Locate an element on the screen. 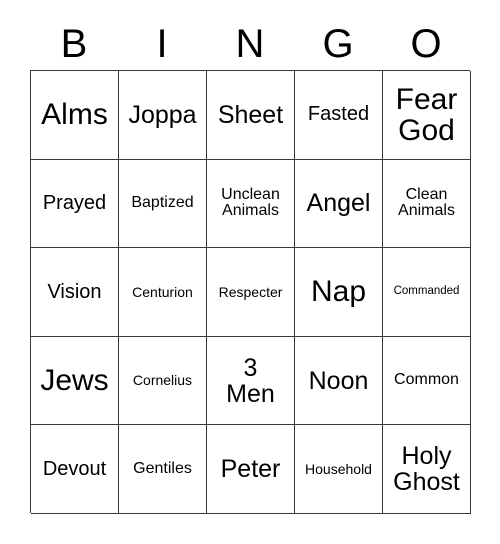 The width and height of the screenshot is (500, 544). bingo-cell-label: Centurion is located at coordinates (162, 291).